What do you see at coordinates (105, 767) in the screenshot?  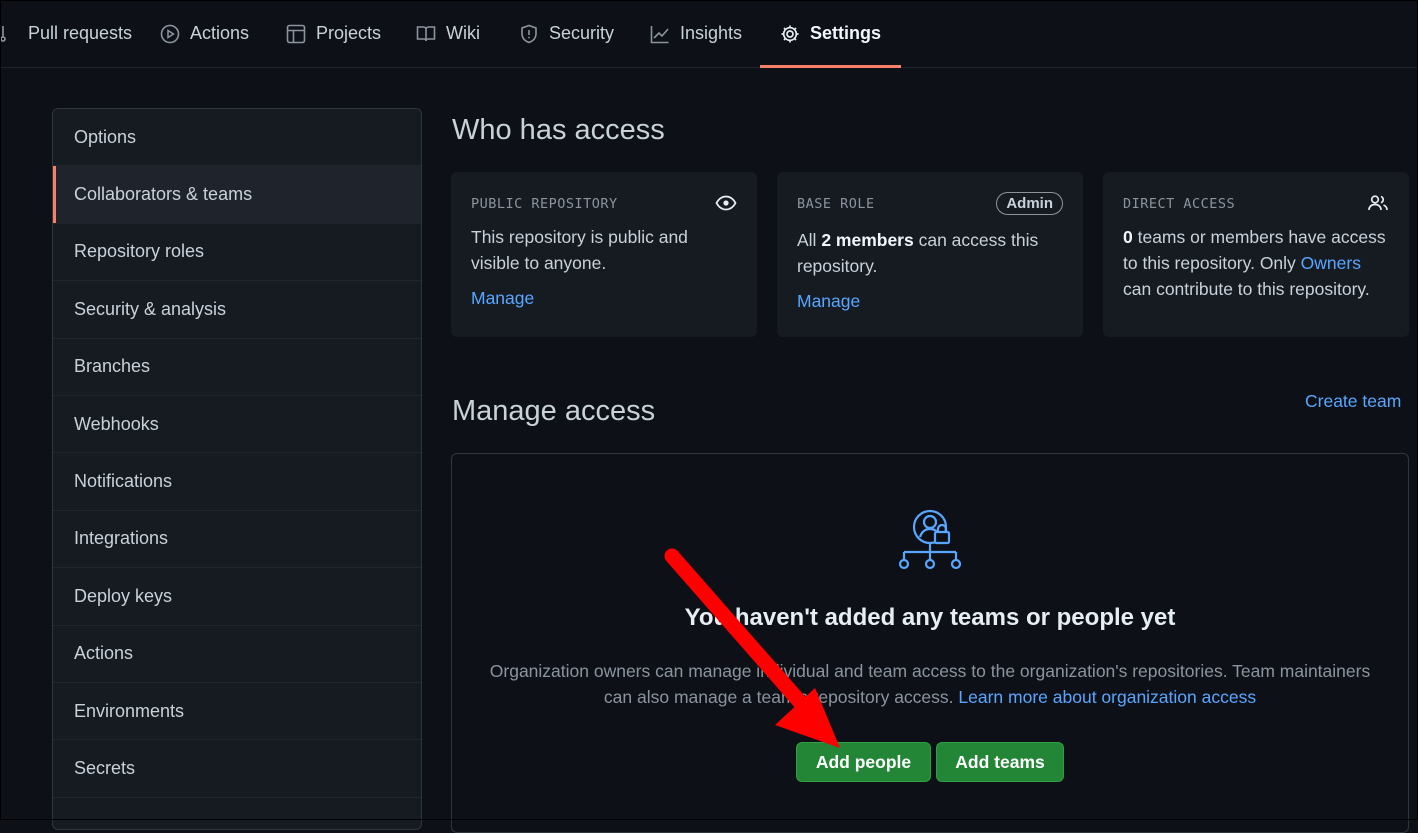 I see `sidebar-item-label: Secrets` at bounding box center [105, 767].